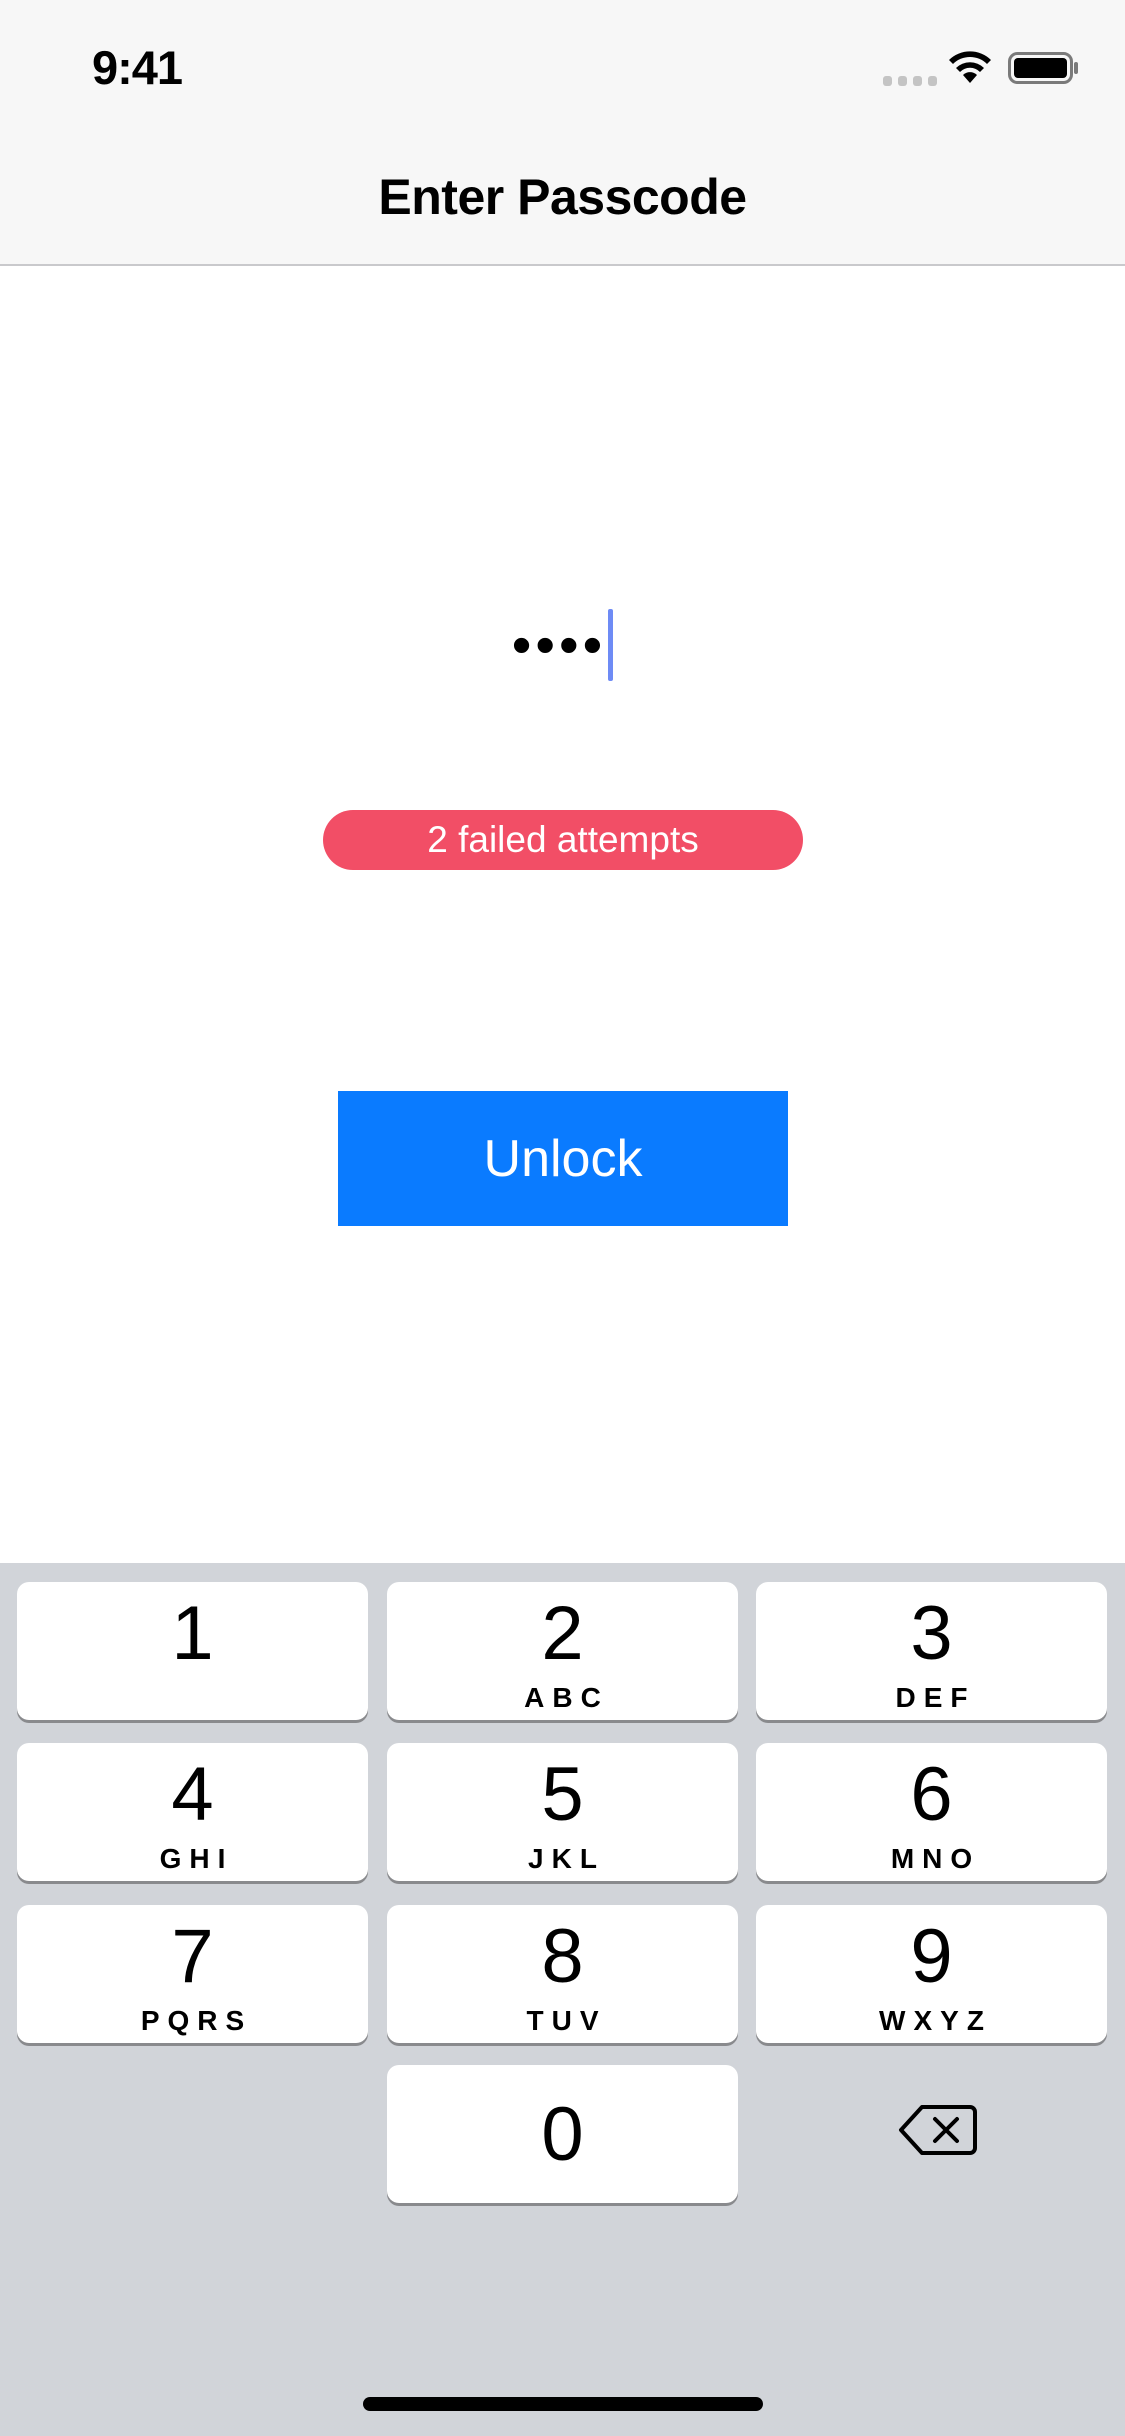 The height and width of the screenshot is (2436, 1125). I want to click on key-digit: 6, so click(931, 1794).